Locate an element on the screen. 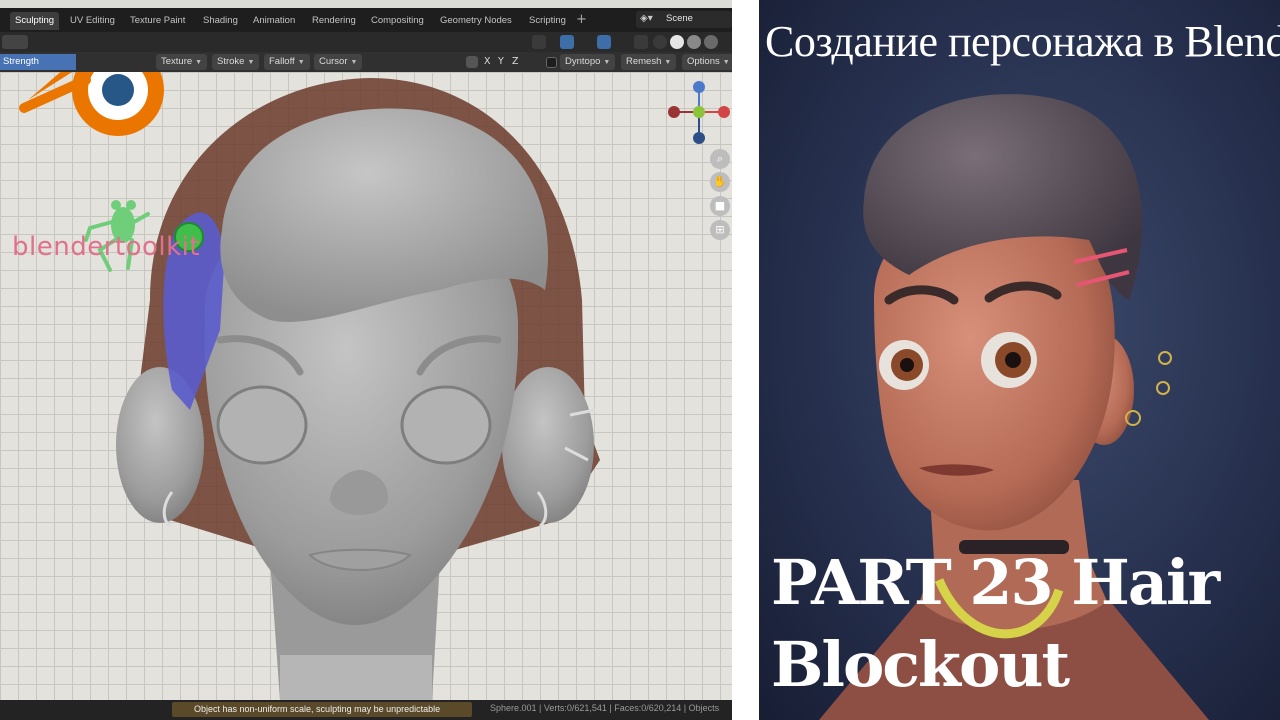 The height and width of the screenshot is (720, 1280). symmetry-axis-y: Y is located at coordinates (501, 62).